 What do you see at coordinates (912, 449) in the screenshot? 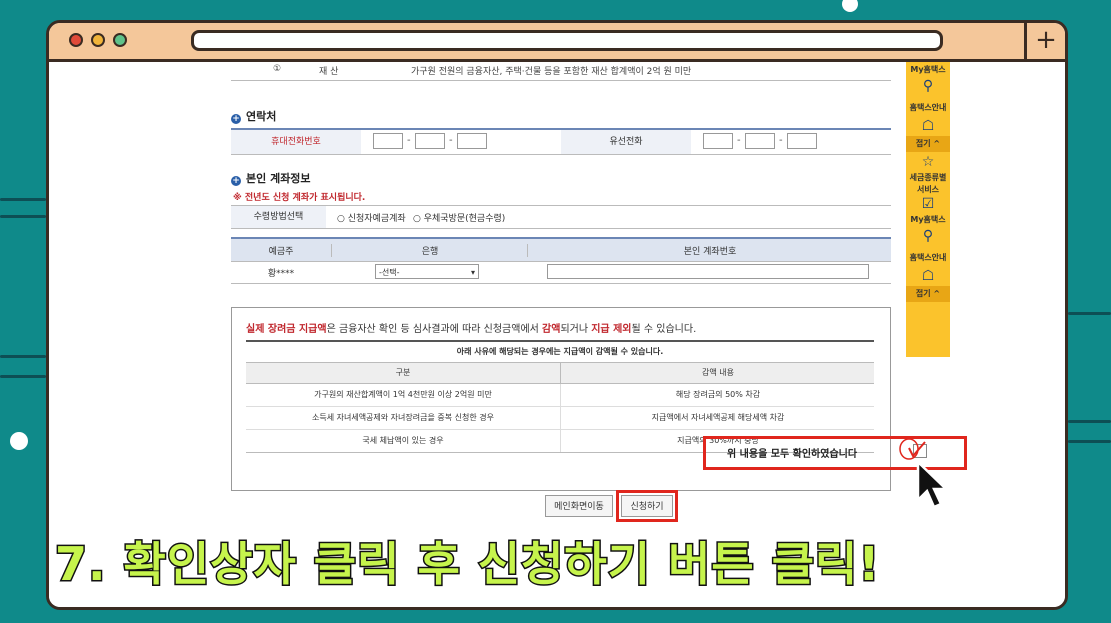
I see `check-mark-icon` at bounding box center [912, 449].